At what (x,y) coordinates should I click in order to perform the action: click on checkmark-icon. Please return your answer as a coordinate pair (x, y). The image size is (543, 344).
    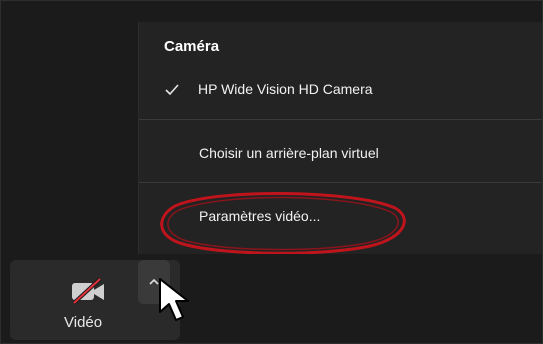
    Looking at the image, I should click on (172, 90).